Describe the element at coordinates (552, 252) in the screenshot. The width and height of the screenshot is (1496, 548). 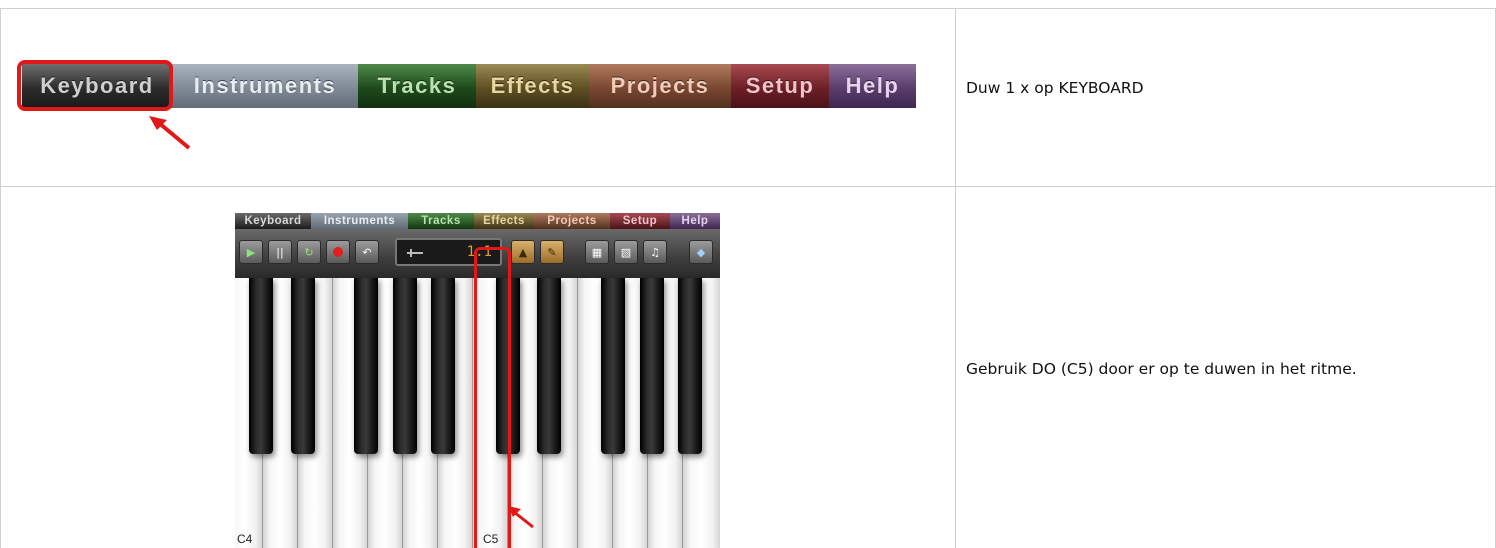
I see `tuning-button: ✎` at that location.